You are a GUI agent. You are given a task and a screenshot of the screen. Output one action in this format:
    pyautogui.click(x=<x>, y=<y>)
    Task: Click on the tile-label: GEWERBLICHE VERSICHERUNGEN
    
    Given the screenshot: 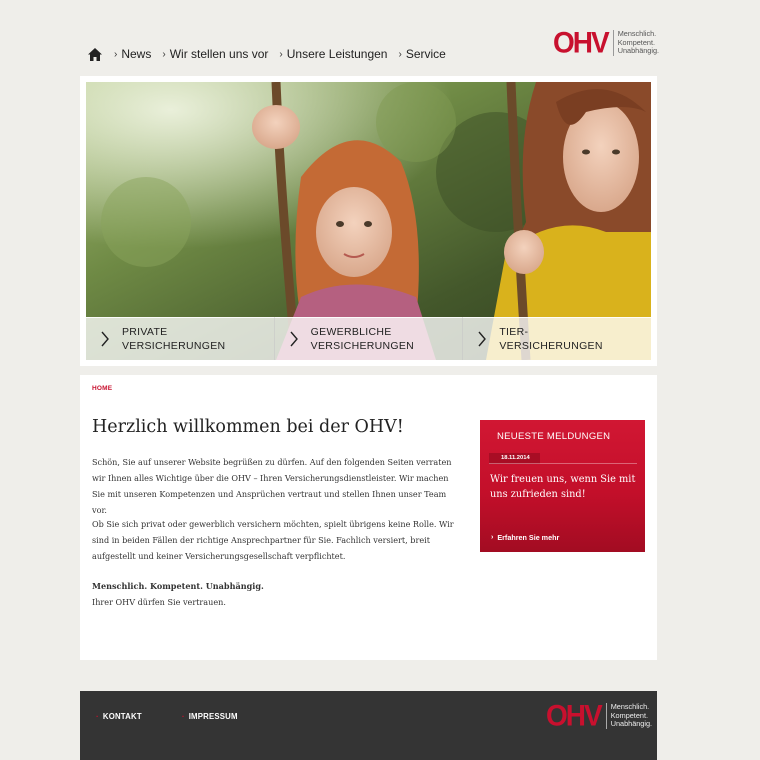 What is the action you would take?
    pyautogui.click(x=362, y=339)
    